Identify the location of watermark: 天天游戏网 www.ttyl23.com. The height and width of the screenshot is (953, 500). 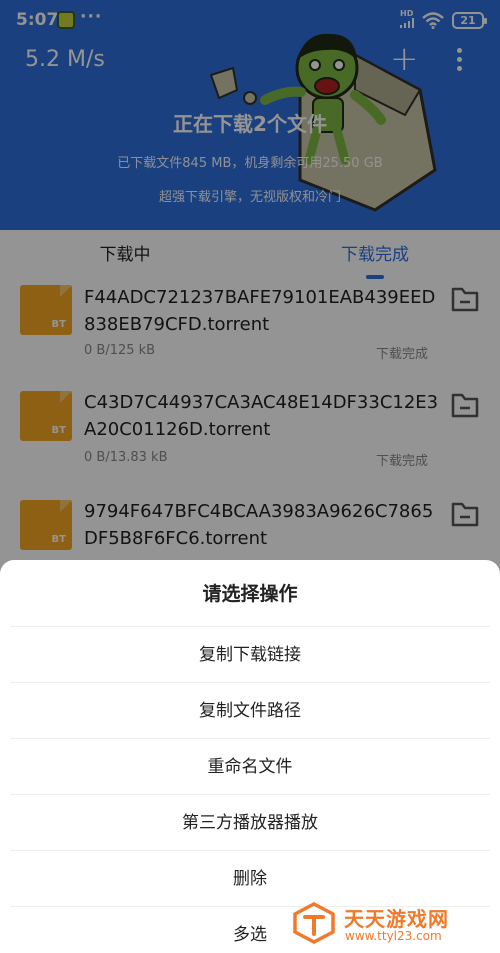
(392, 924).